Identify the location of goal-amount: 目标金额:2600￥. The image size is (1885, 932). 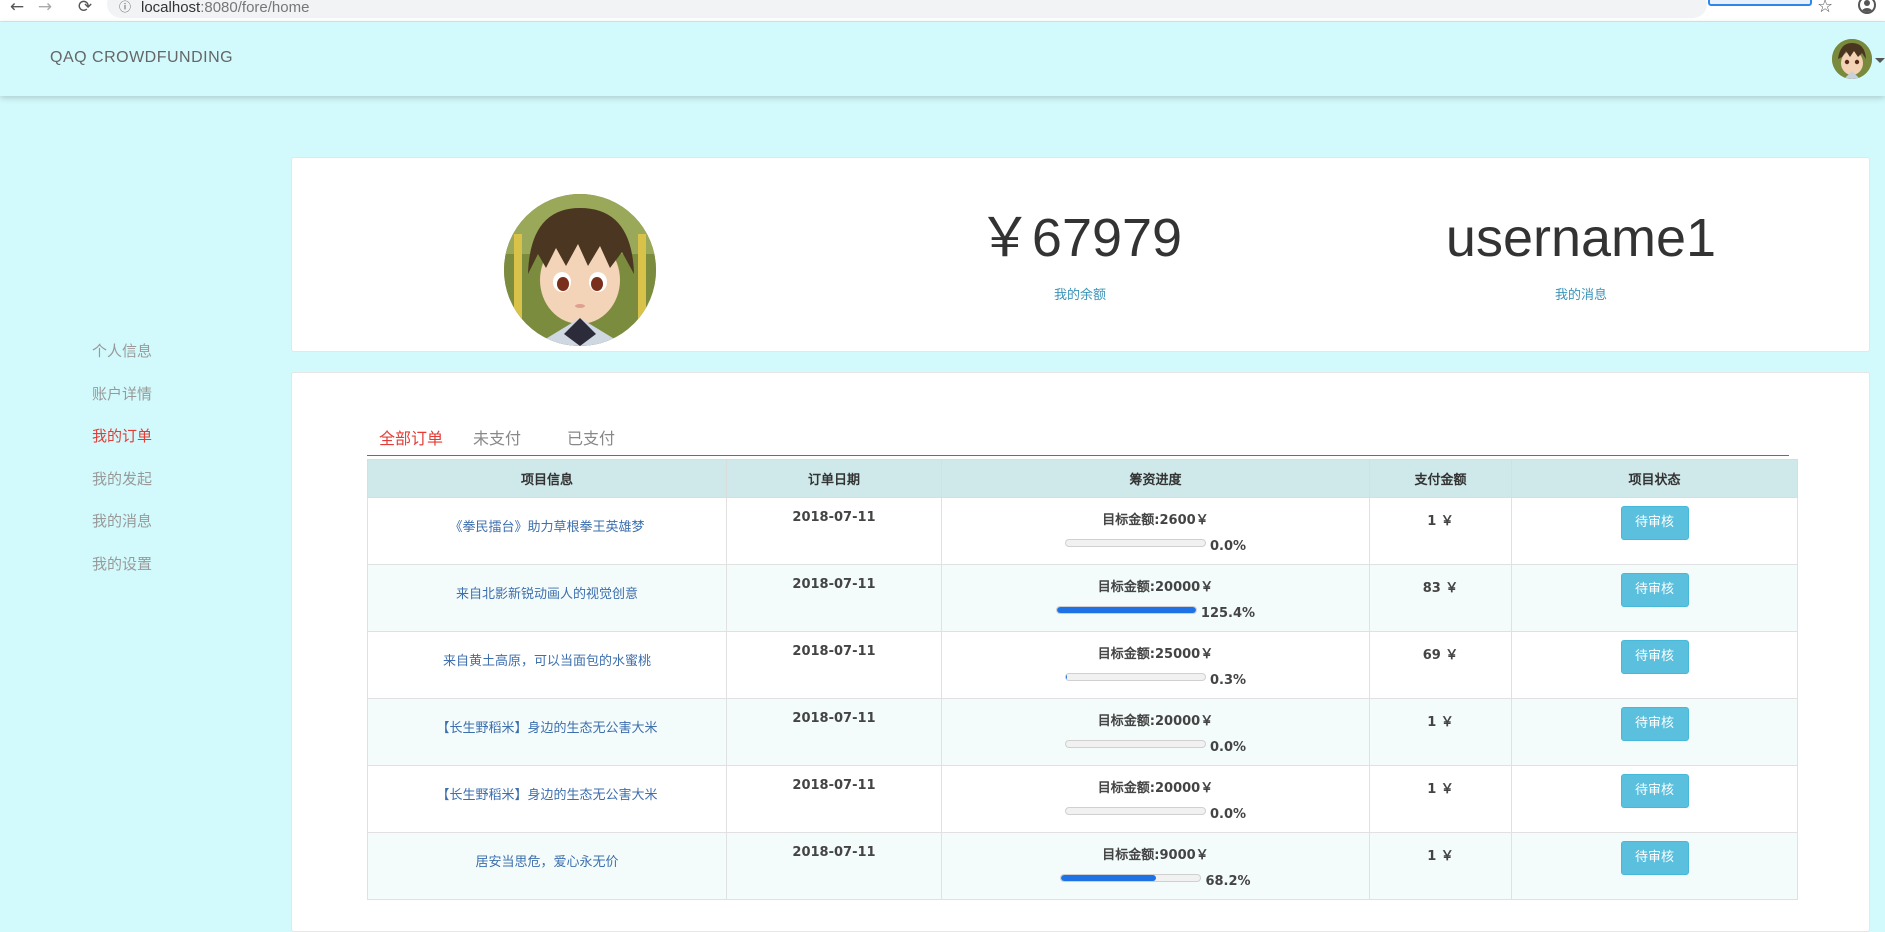
(1155, 518).